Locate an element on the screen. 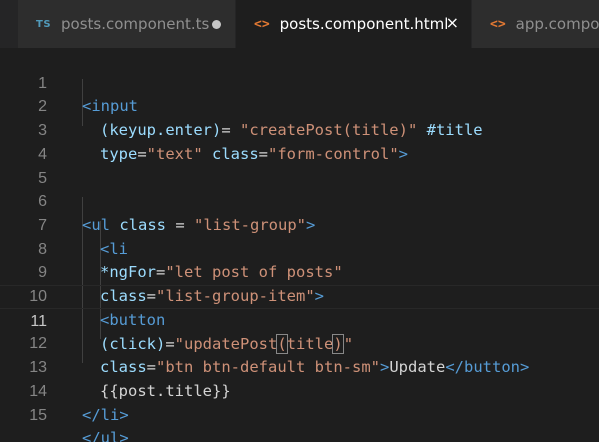 The height and width of the screenshot is (442, 599). typescript-file-icon: TS is located at coordinates (44, 24).